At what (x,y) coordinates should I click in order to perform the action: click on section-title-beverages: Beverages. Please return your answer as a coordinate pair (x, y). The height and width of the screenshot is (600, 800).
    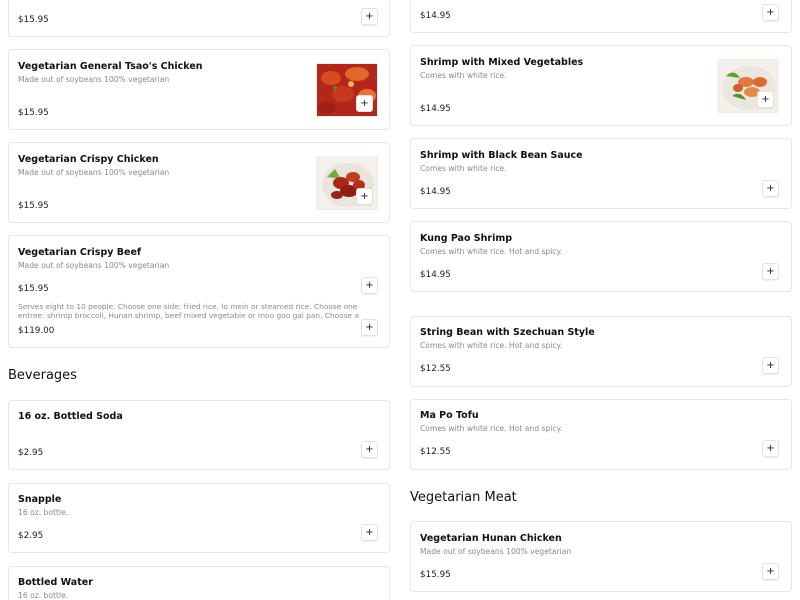
    Looking at the image, I should click on (42, 375).